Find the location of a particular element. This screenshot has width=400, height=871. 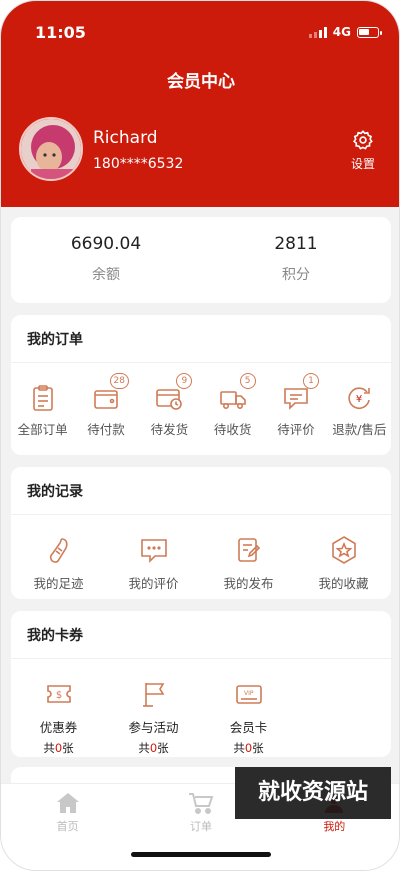

points-value: 2811 is located at coordinates (296, 244).